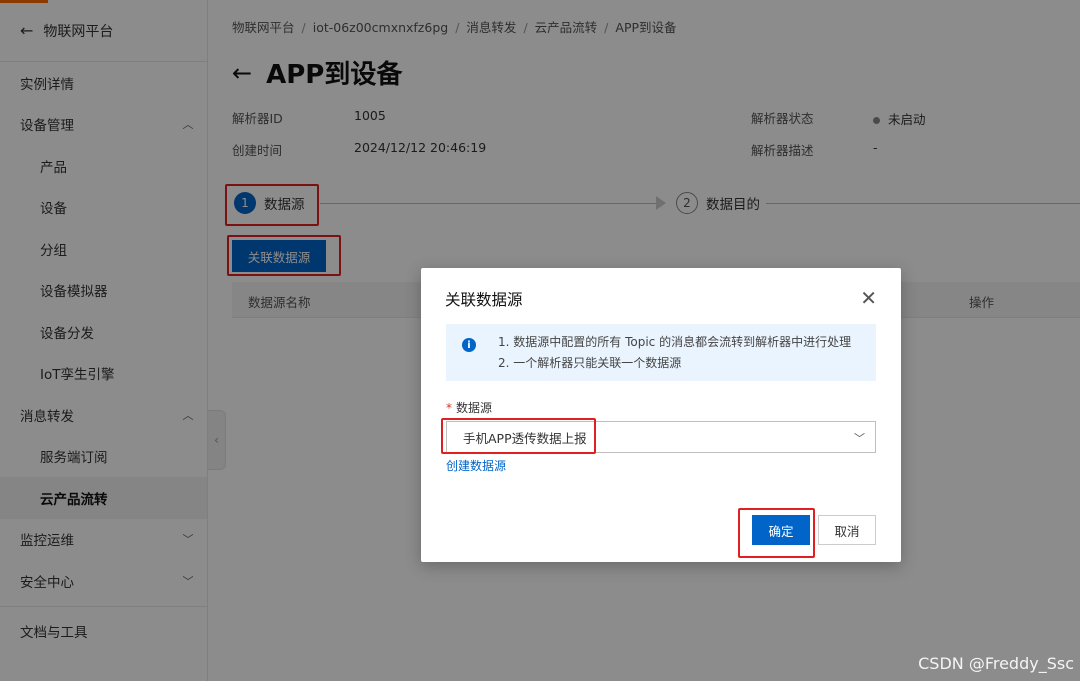 The image size is (1080, 681). I want to click on dialog-title: 关联数据源, so click(484, 300).